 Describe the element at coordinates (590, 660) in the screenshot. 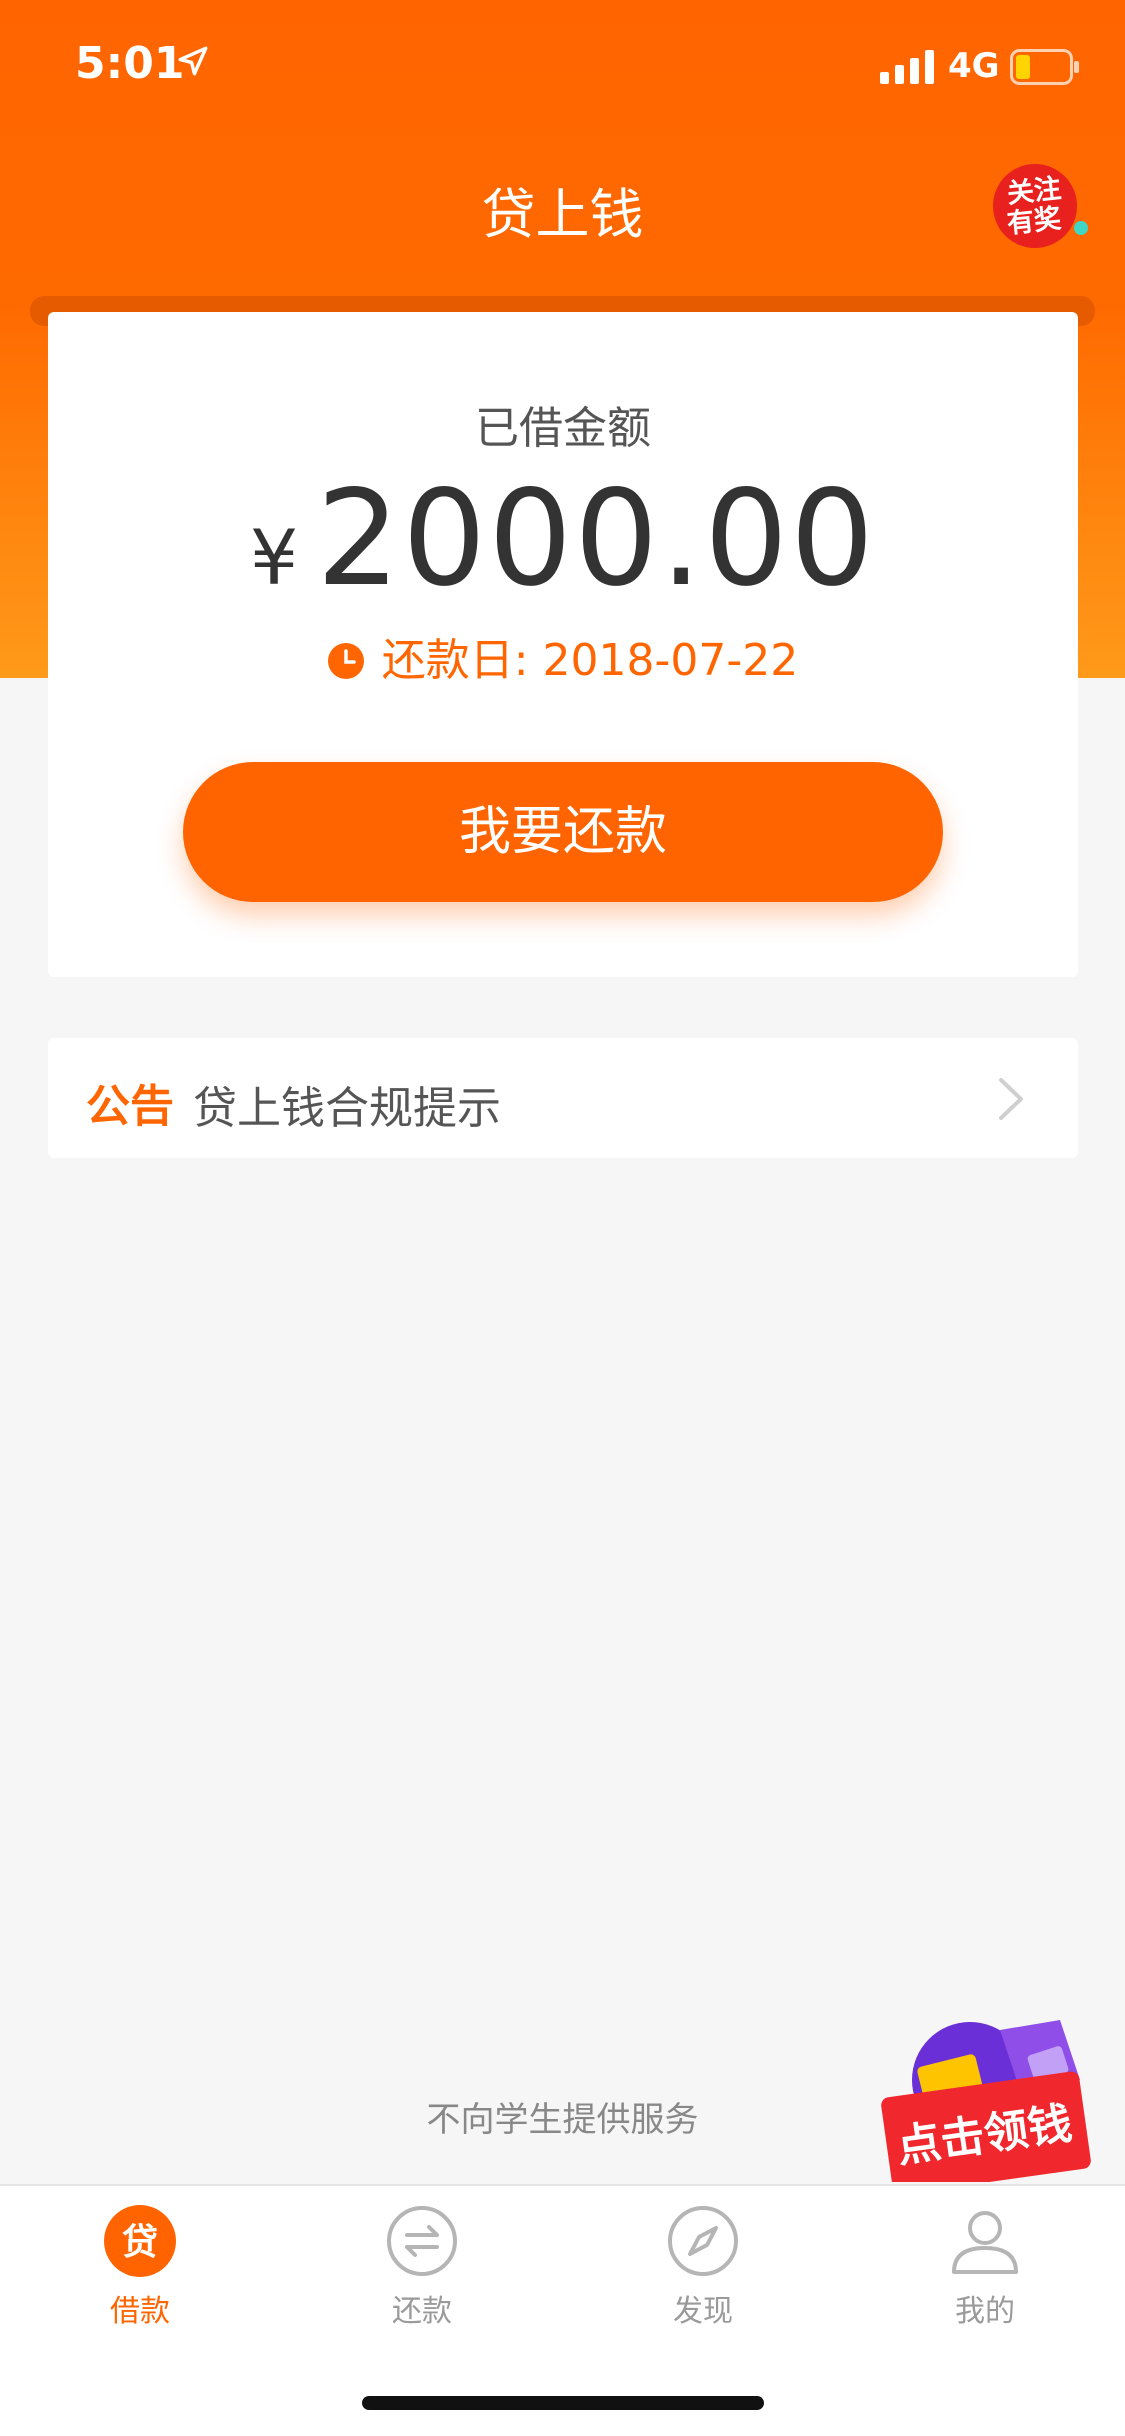

I see `due-date-text: 还款日: 2018-07-22` at that location.